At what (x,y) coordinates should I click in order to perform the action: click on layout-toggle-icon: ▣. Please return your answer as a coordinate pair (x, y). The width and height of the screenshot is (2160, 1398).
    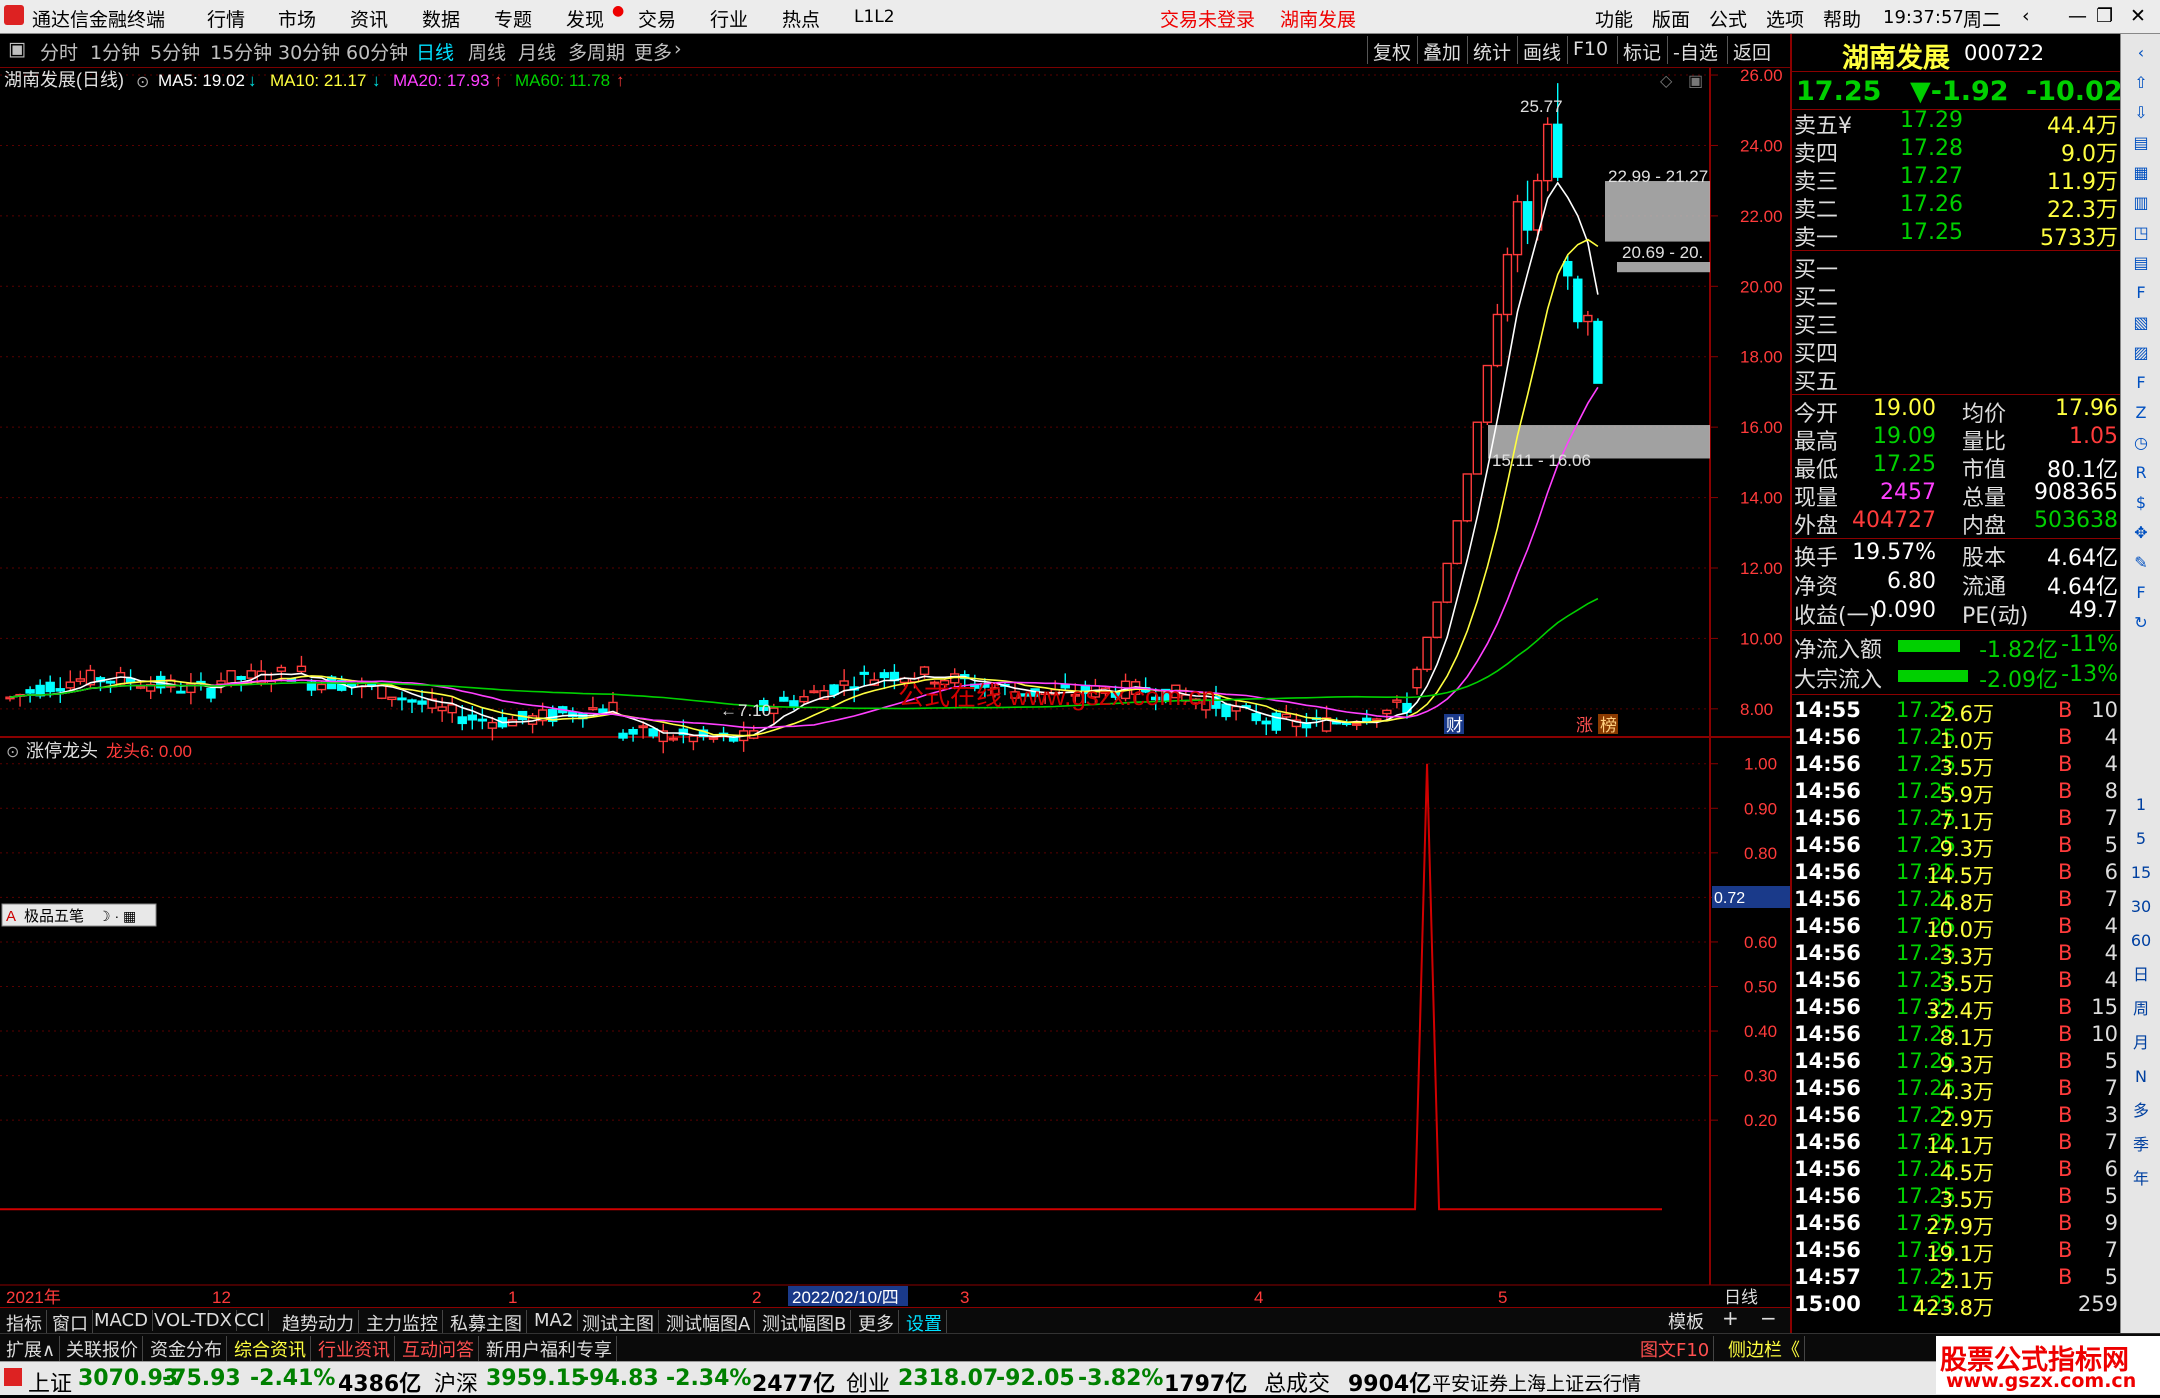
    Looking at the image, I should click on (17, 49).